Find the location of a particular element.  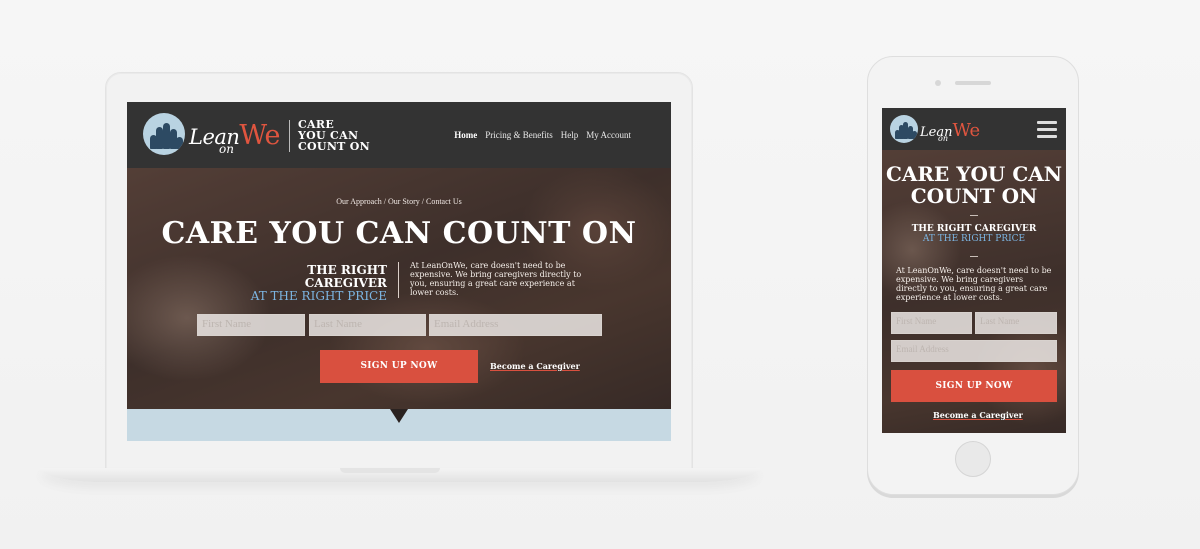

laptop-notch is located at coordinates (390, 470).